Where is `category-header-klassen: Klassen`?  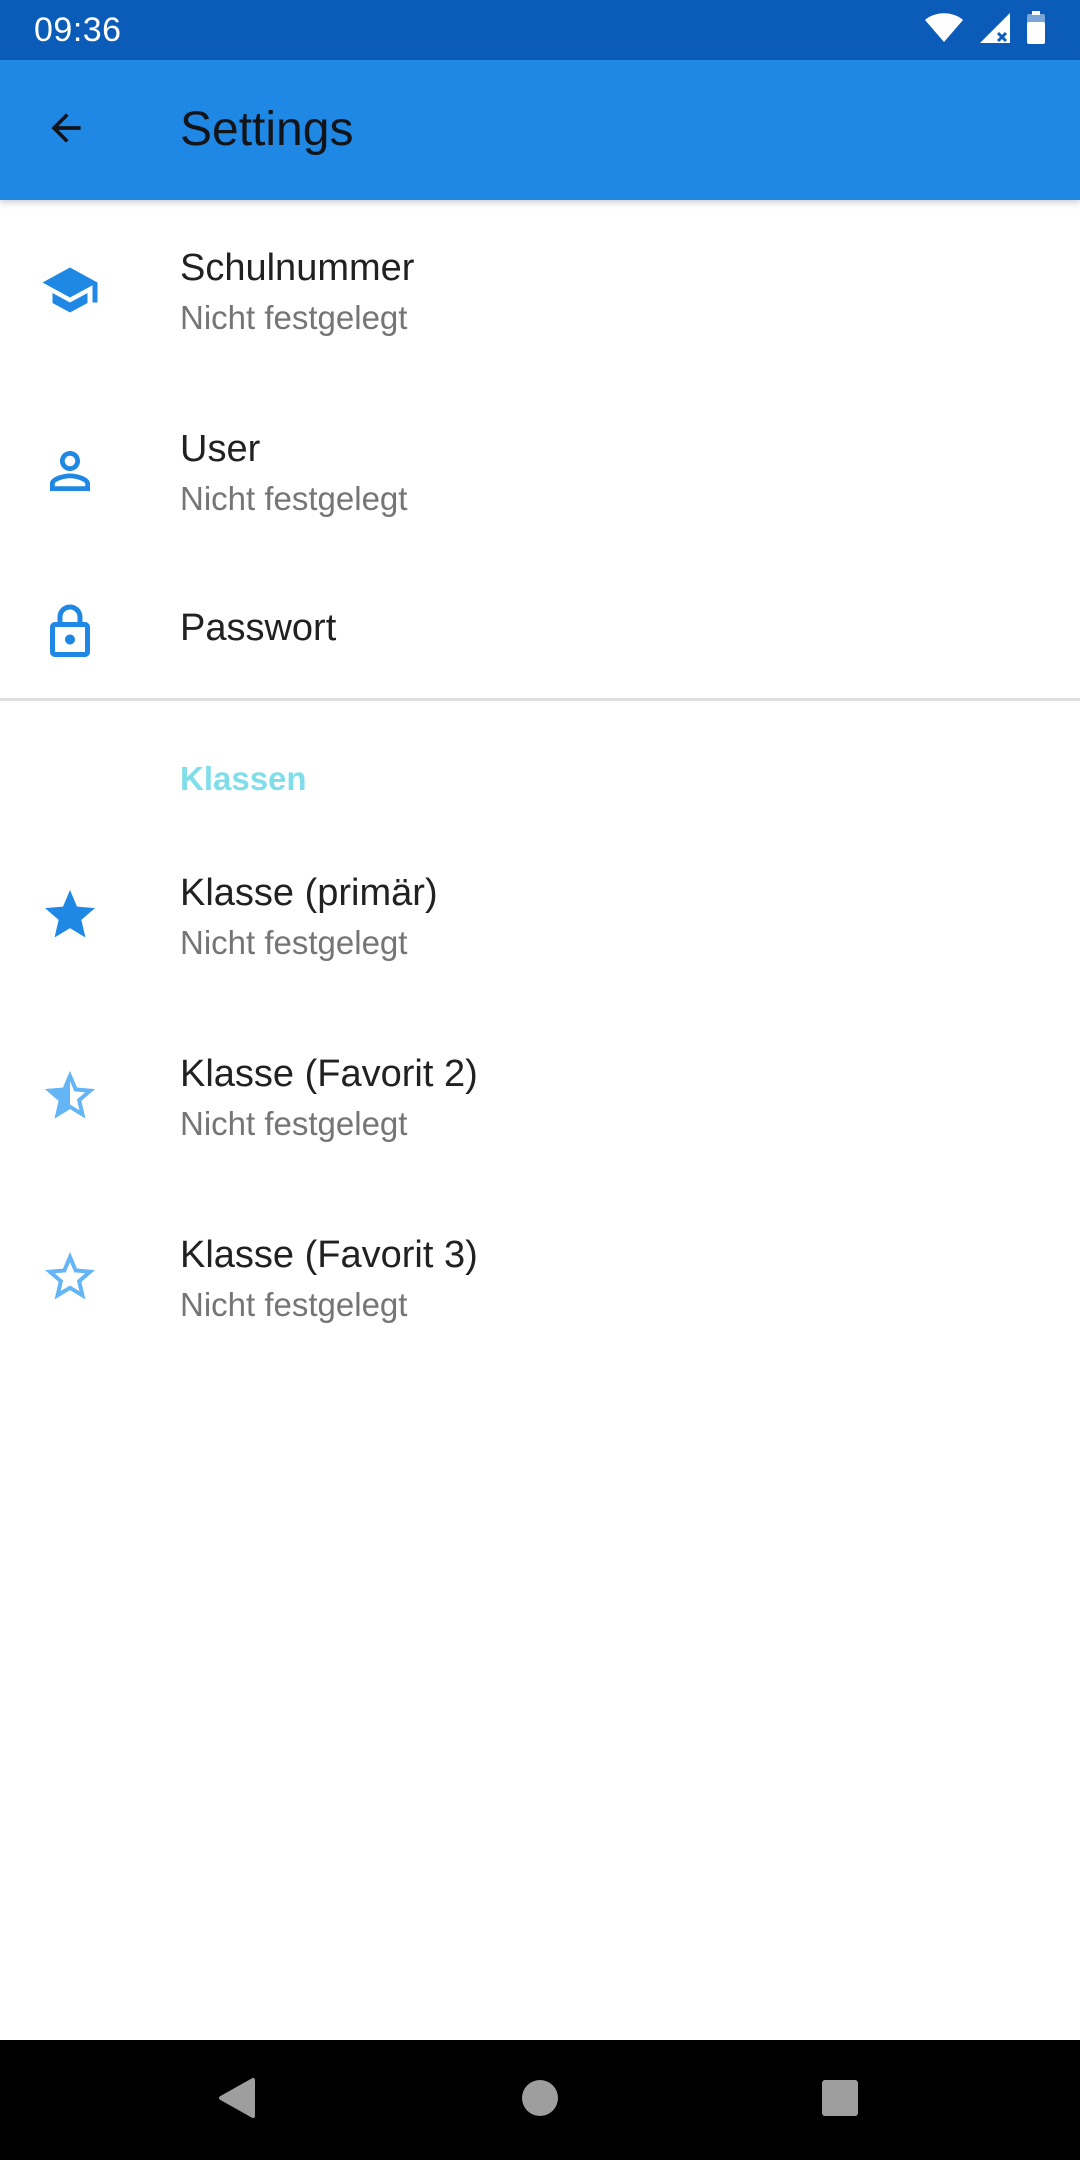 category-header-klassen: Klassen is located at coordinates (540, 763).